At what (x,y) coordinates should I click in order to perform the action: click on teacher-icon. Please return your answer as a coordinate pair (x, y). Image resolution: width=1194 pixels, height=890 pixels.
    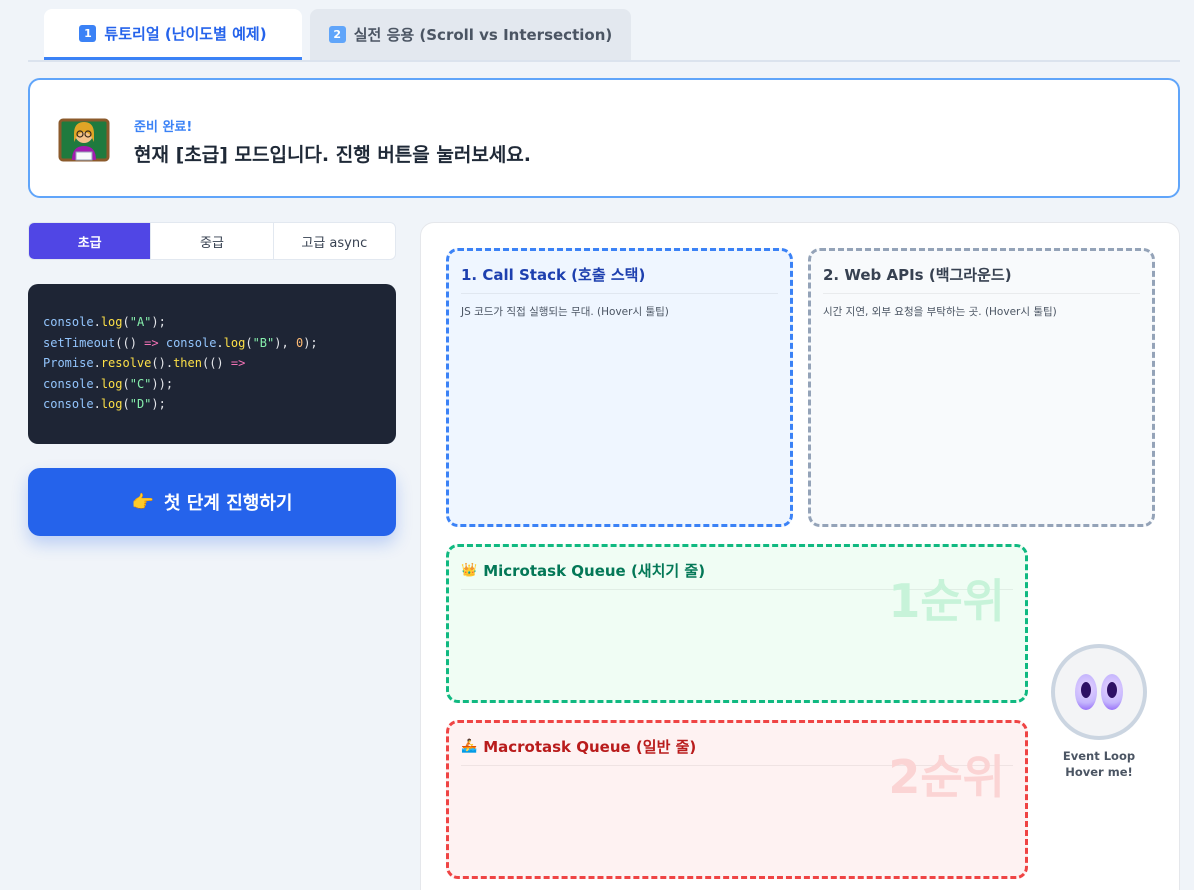
    Looking at the image, I should click on (84, 140).